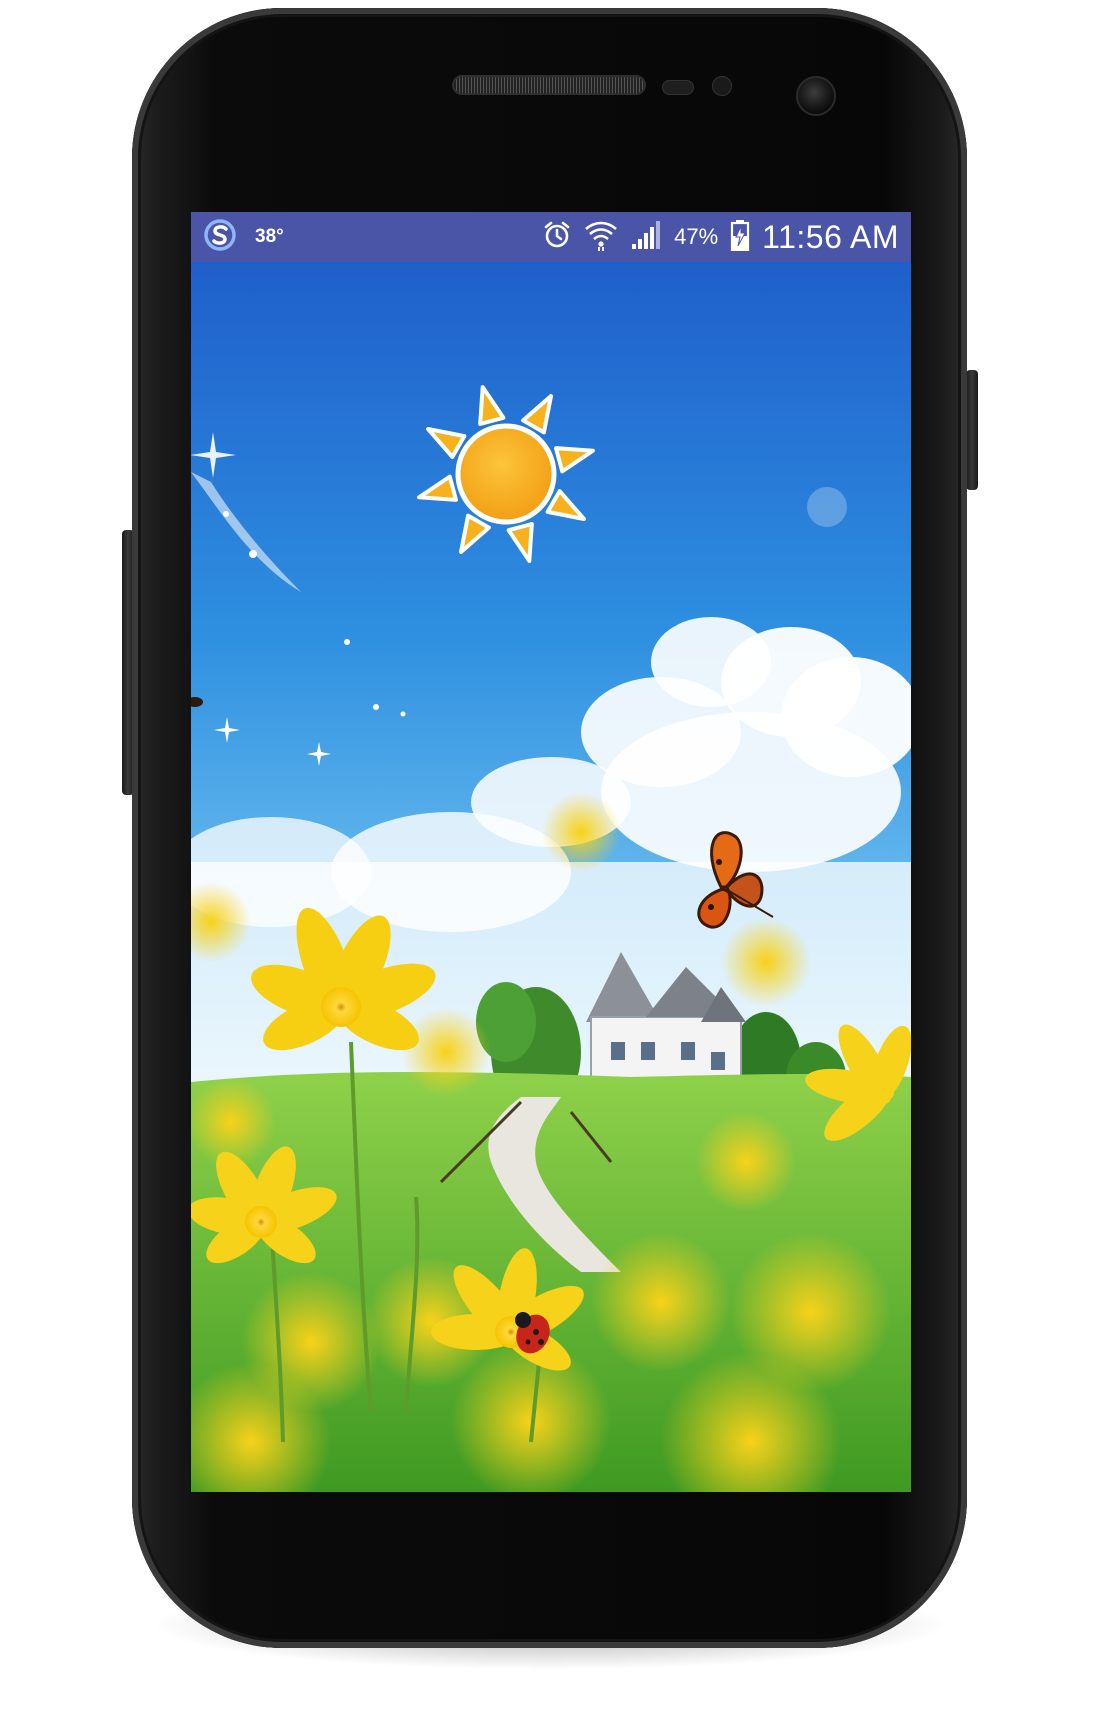 The height and width of the screenshot is (1709, 1101). What do you see at coordinates (830, 236) in the screenshot?
I see `clock: 11:56 AM` at bounding box center [830, 236].